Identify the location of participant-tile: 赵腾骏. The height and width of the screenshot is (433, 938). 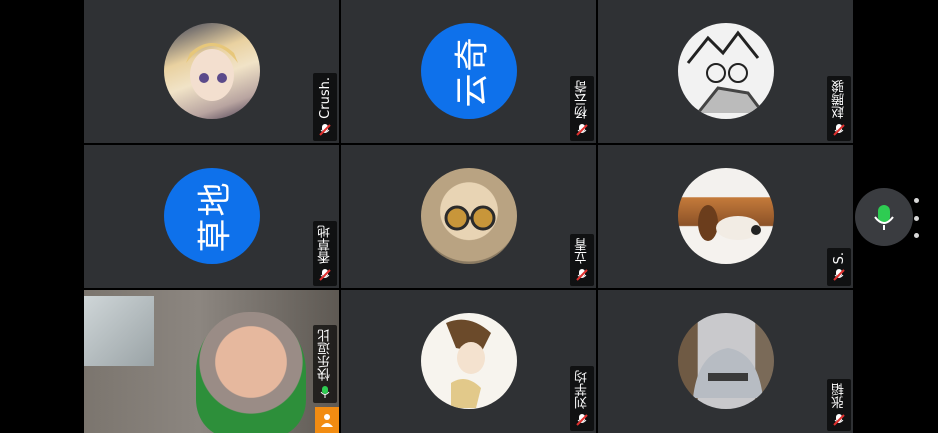
(725, 71).